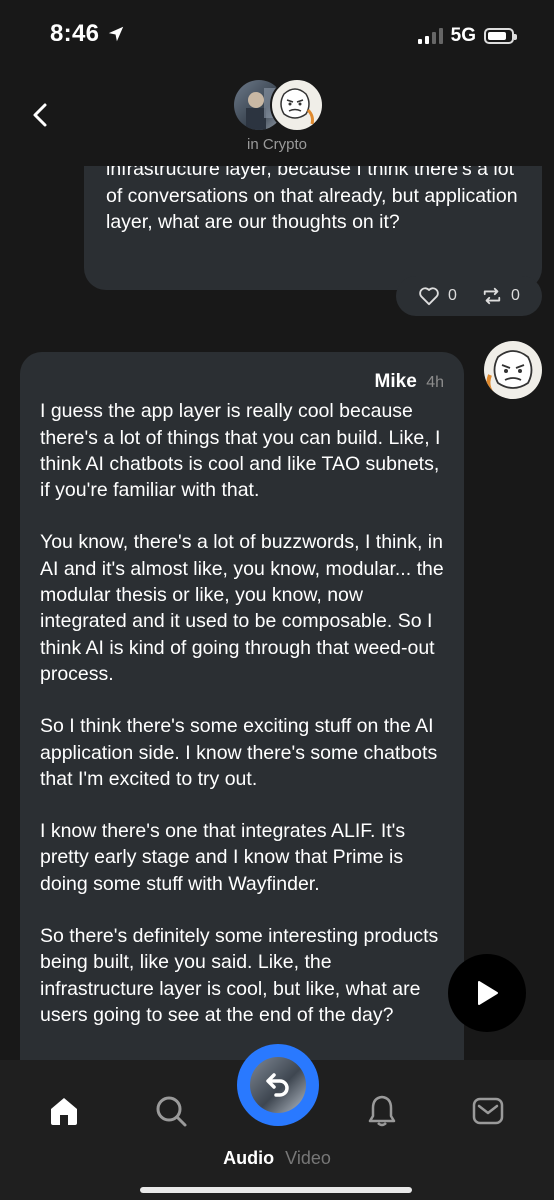 Image resolution: width=554 pixels, height=1200 pixels. I want to click on reaction-bar: 0 0, so click(469, 296).